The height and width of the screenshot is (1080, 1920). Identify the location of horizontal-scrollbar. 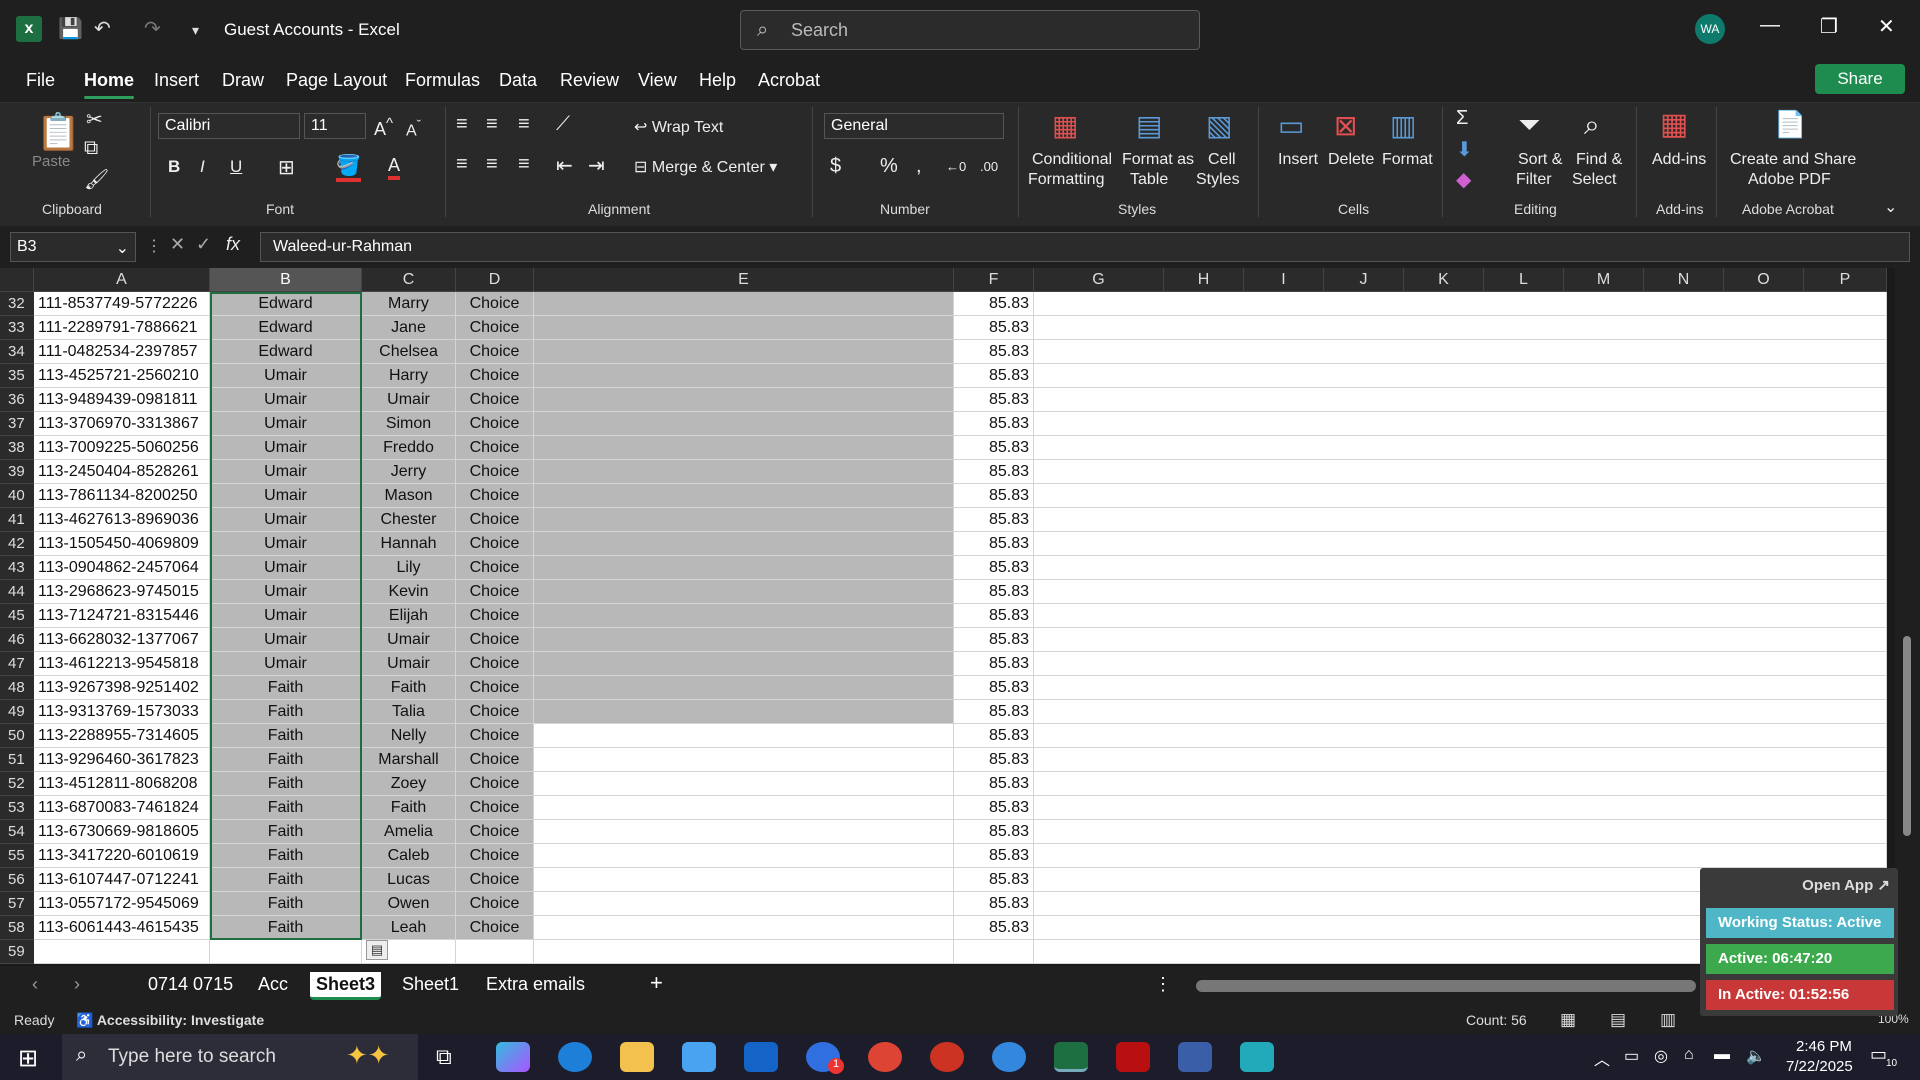
(1446, 986).